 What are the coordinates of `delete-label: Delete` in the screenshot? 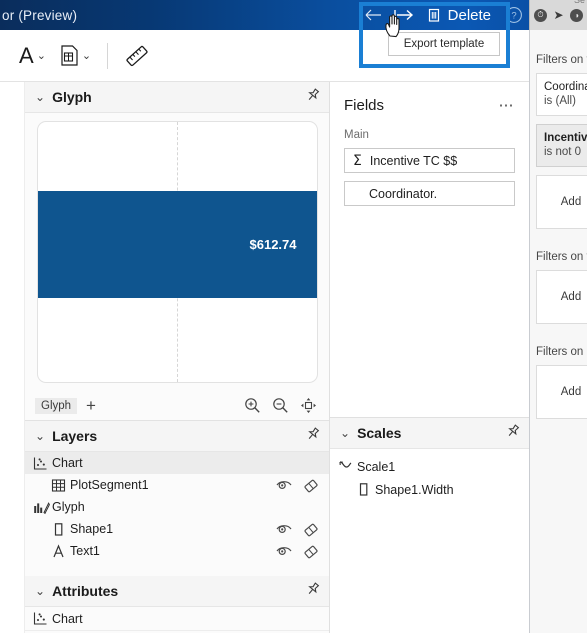 It's located at (469, 15).